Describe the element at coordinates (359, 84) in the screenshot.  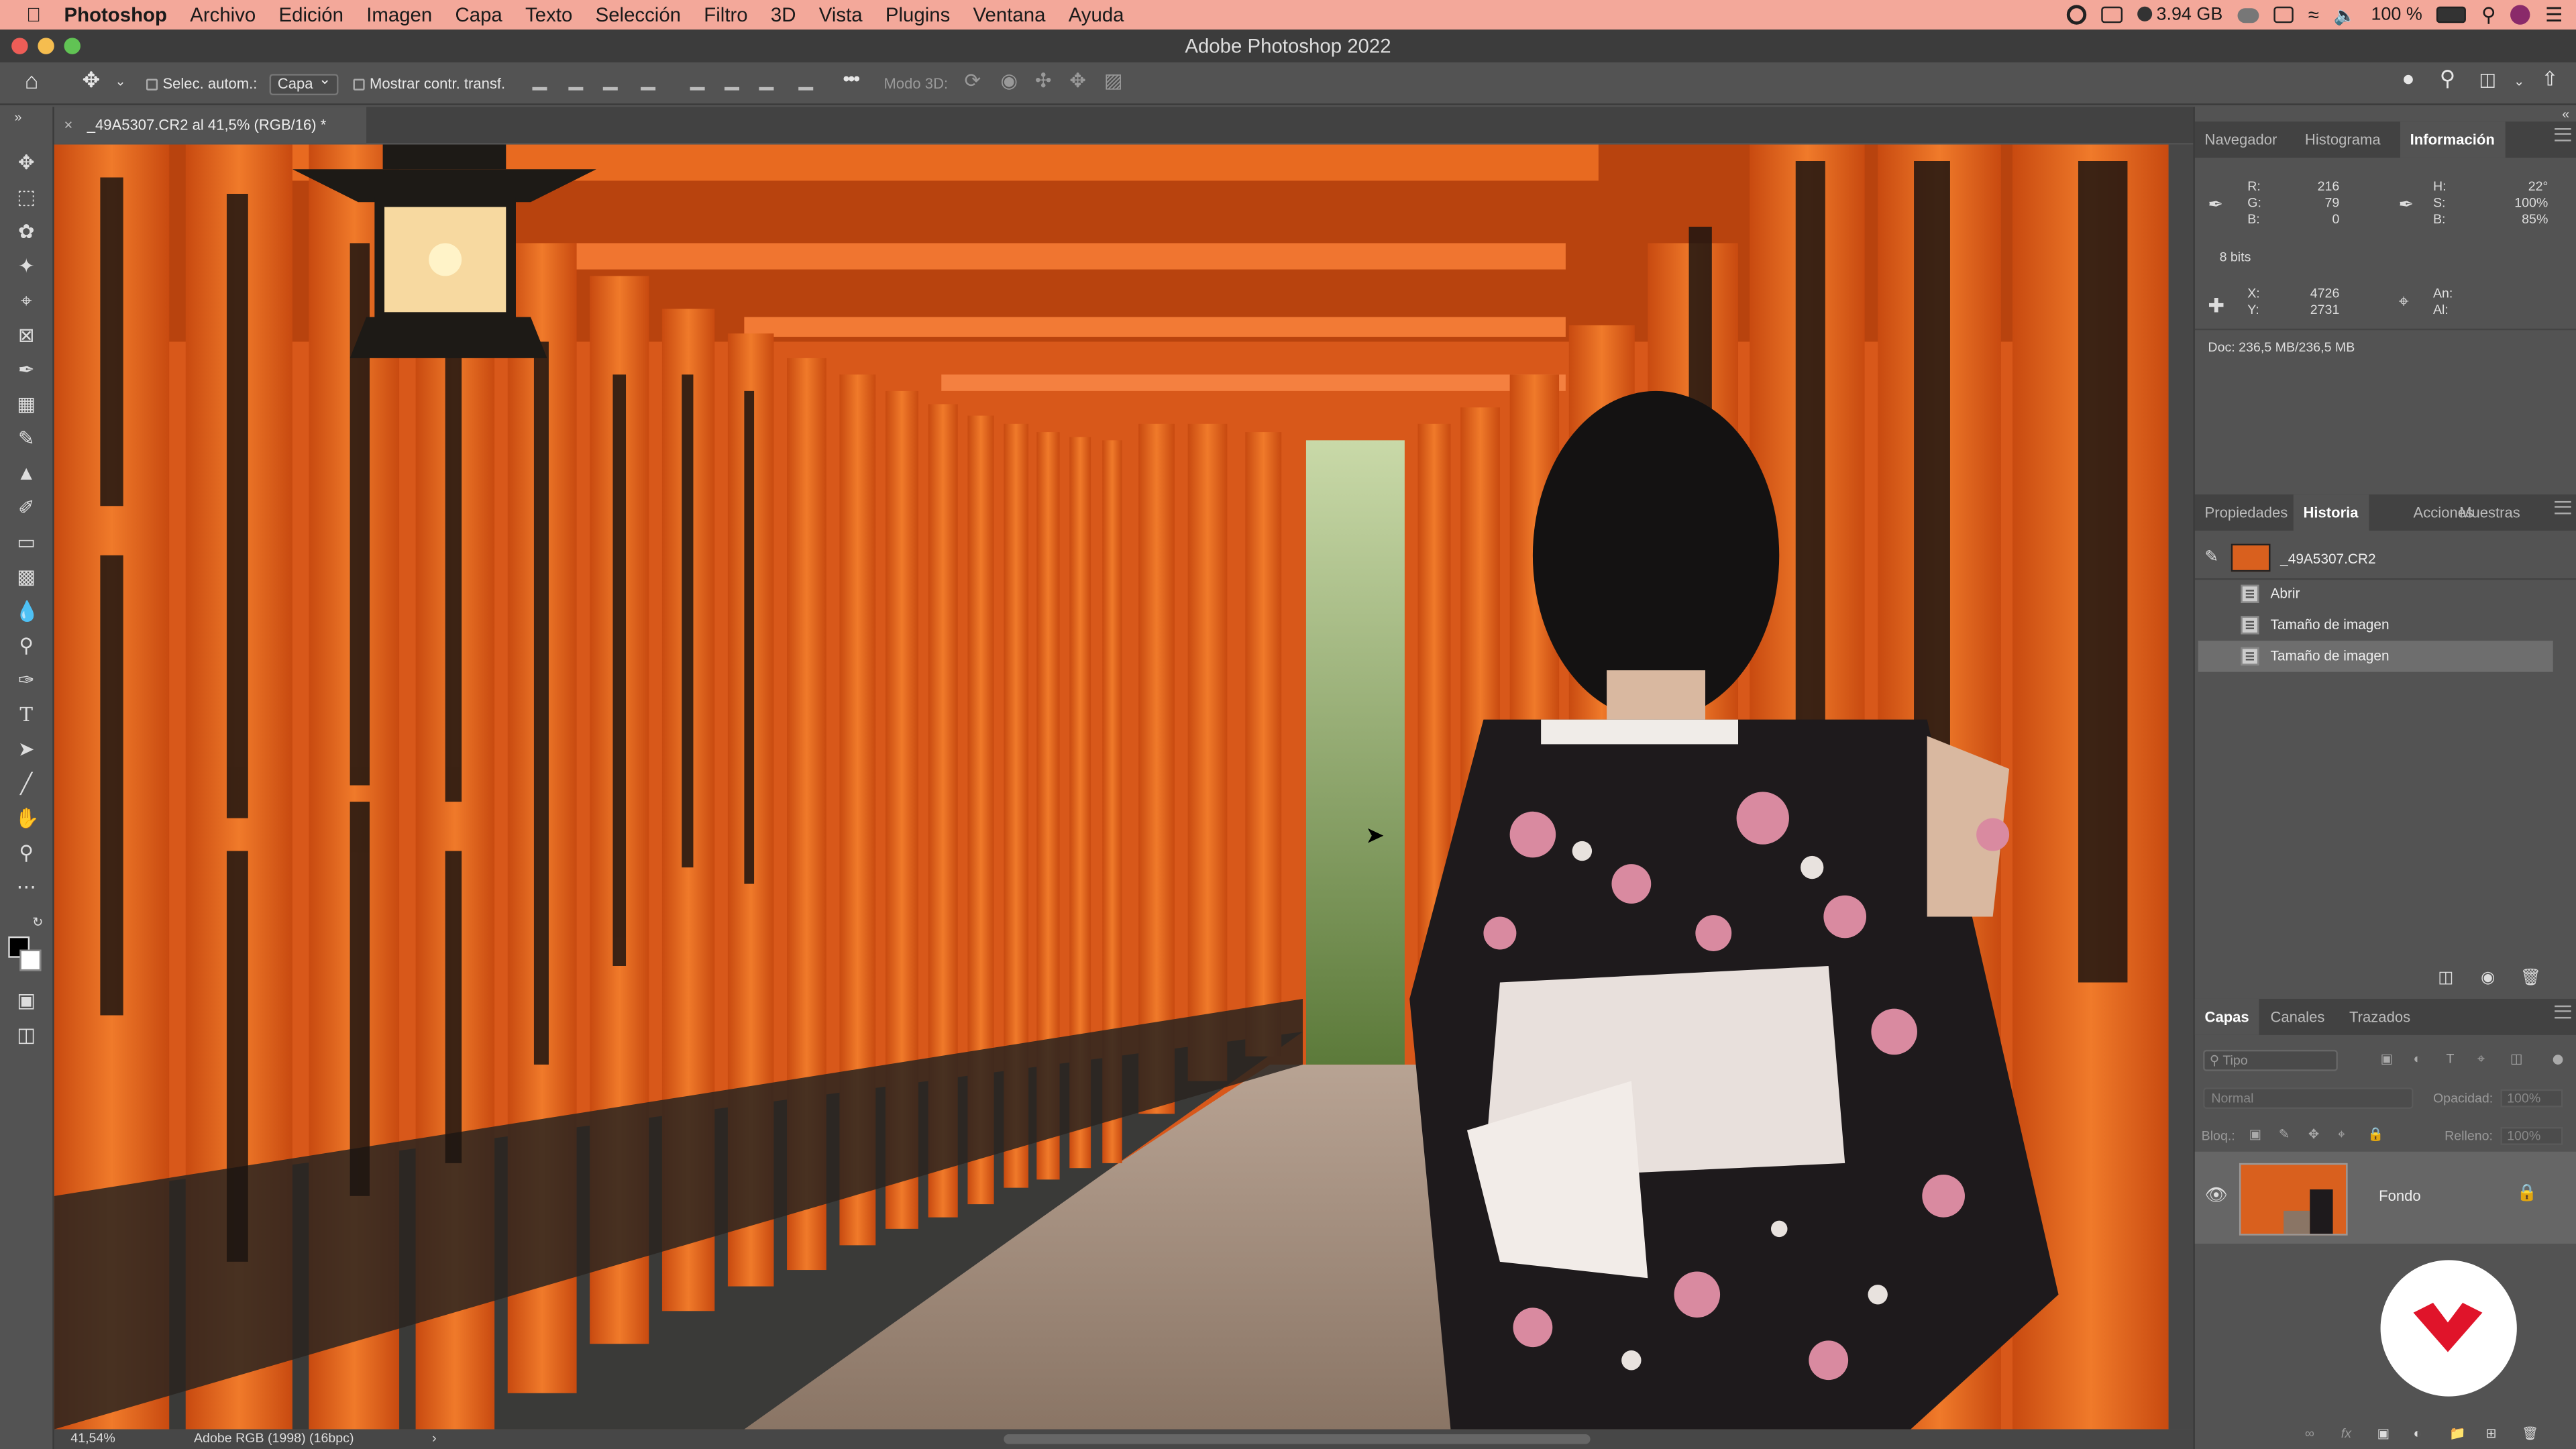
I see `show-transform-box` at that location.